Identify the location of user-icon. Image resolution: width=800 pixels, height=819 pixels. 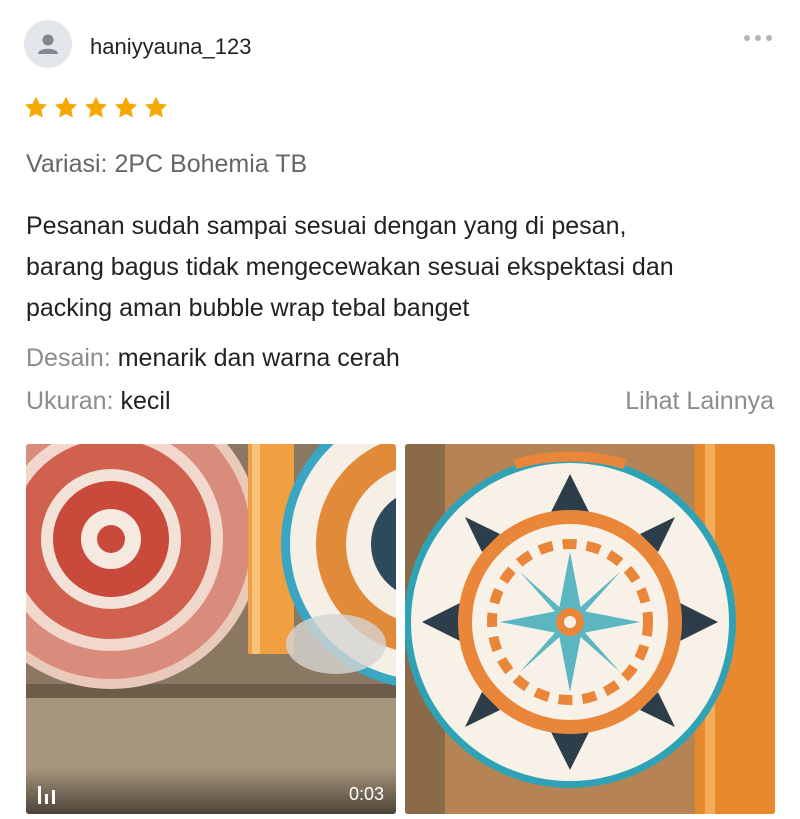
(48, 44).